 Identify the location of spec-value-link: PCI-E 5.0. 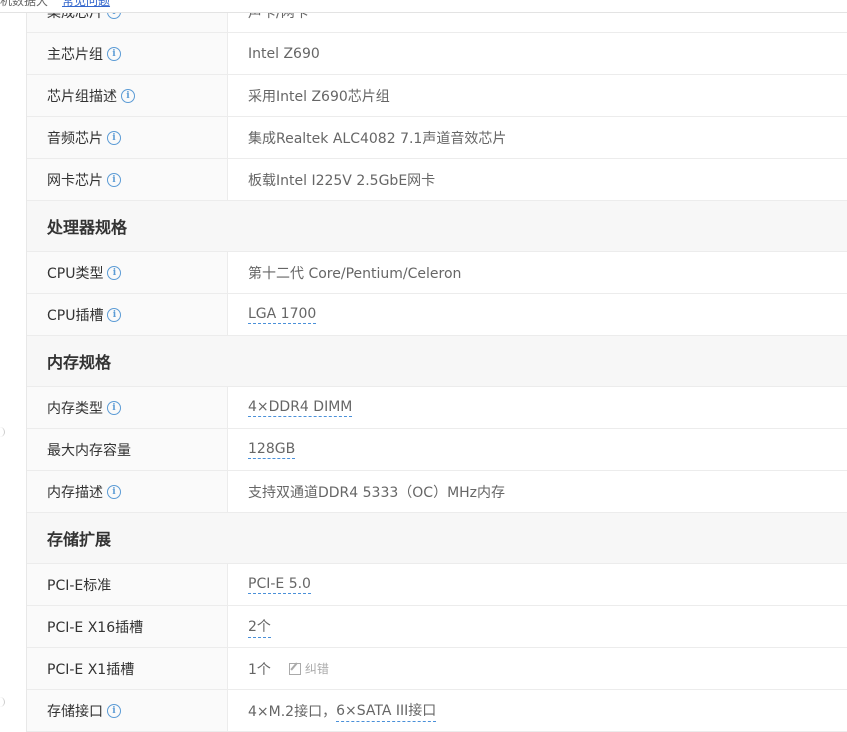
(279, 585).